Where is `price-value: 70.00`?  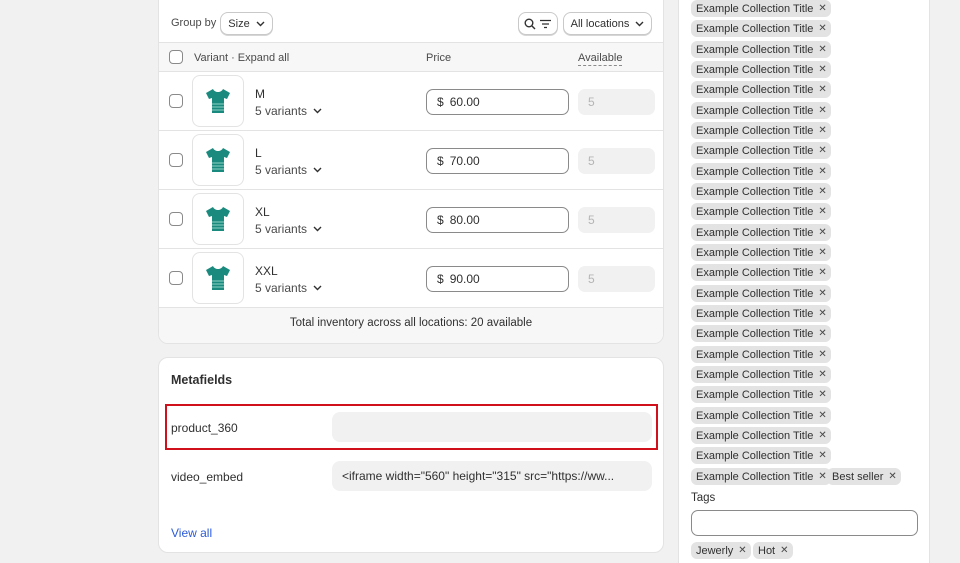 price-value: 70.00 is located at coordinates (464, 161).